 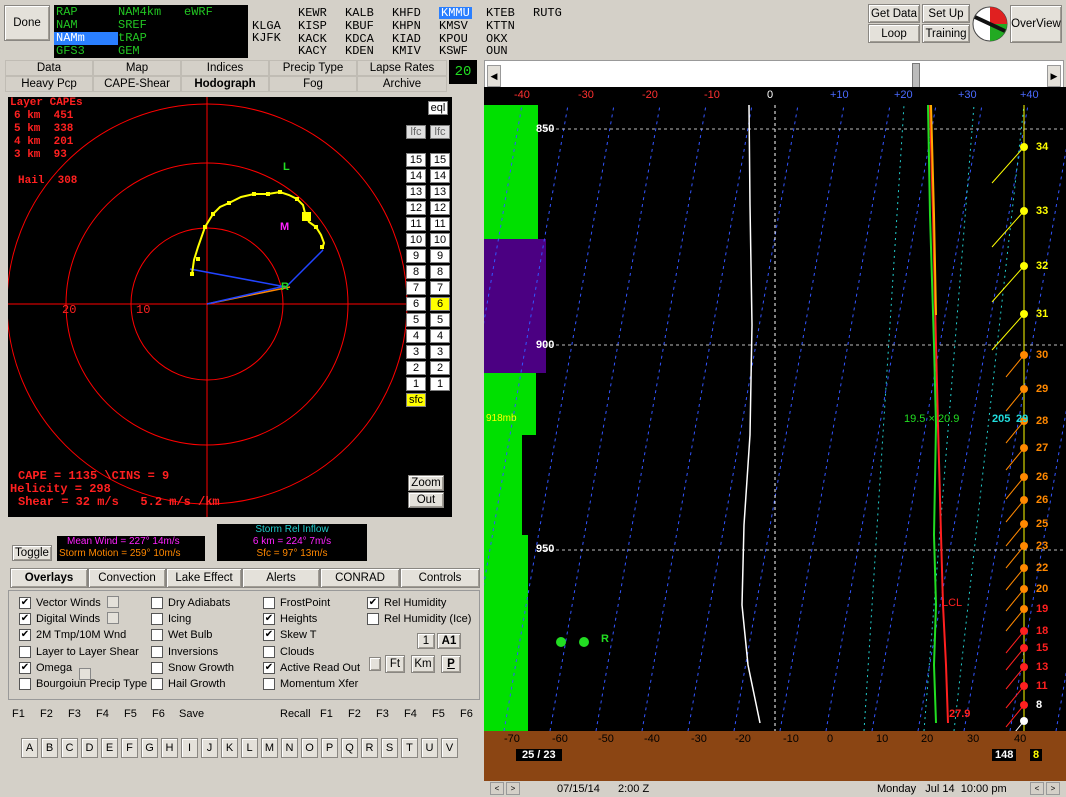 What do you see at coordinates (389, 748) in the screenshot?
I see `letter-button-s: S` at bounding box center [389, 748].